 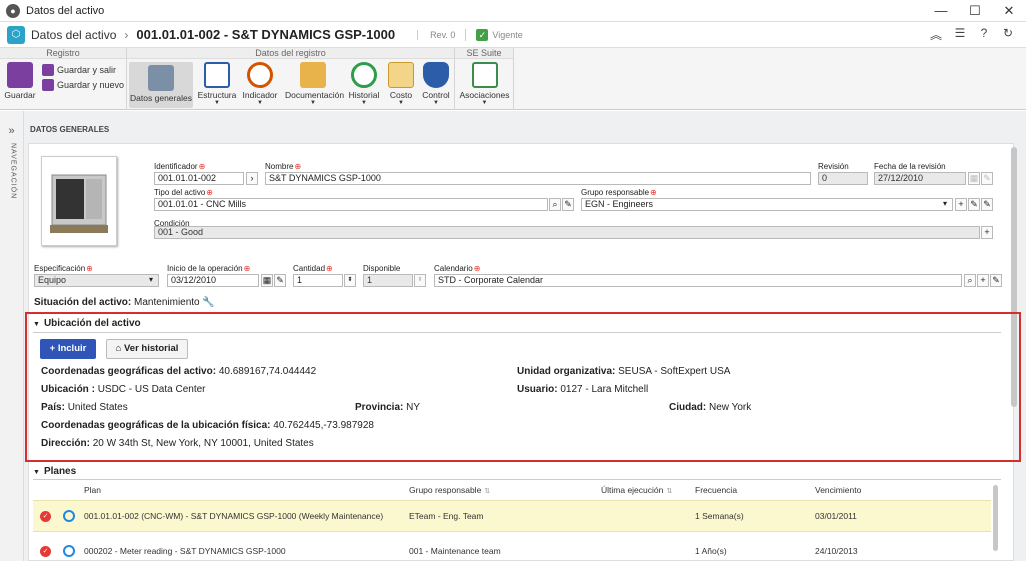 I want to click on collapse-icon: ︽, so click(x=936, y=34).